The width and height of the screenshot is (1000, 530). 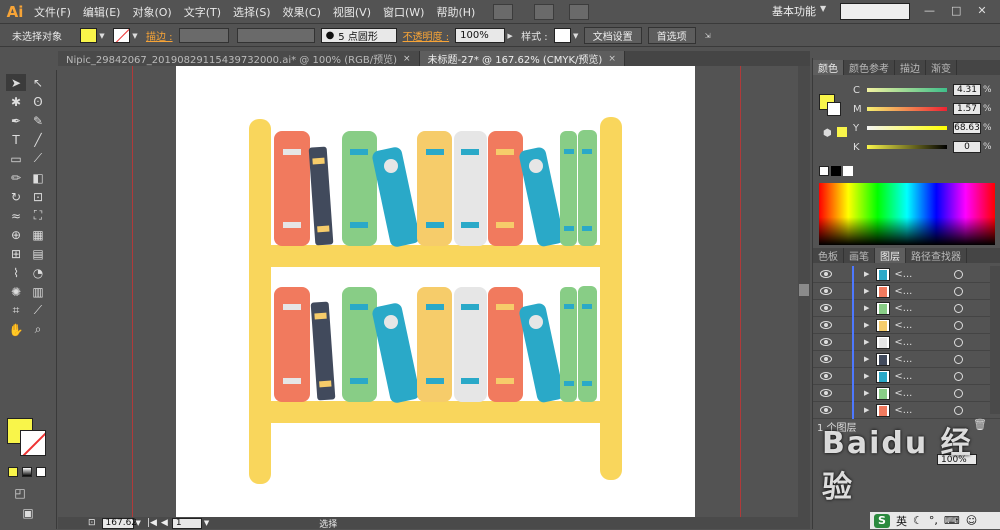 What do you see at coordinates (16, 101) in the screenshot?
I see `magic-wand-tool-icon: ✱` at bounding box center [16, 101].